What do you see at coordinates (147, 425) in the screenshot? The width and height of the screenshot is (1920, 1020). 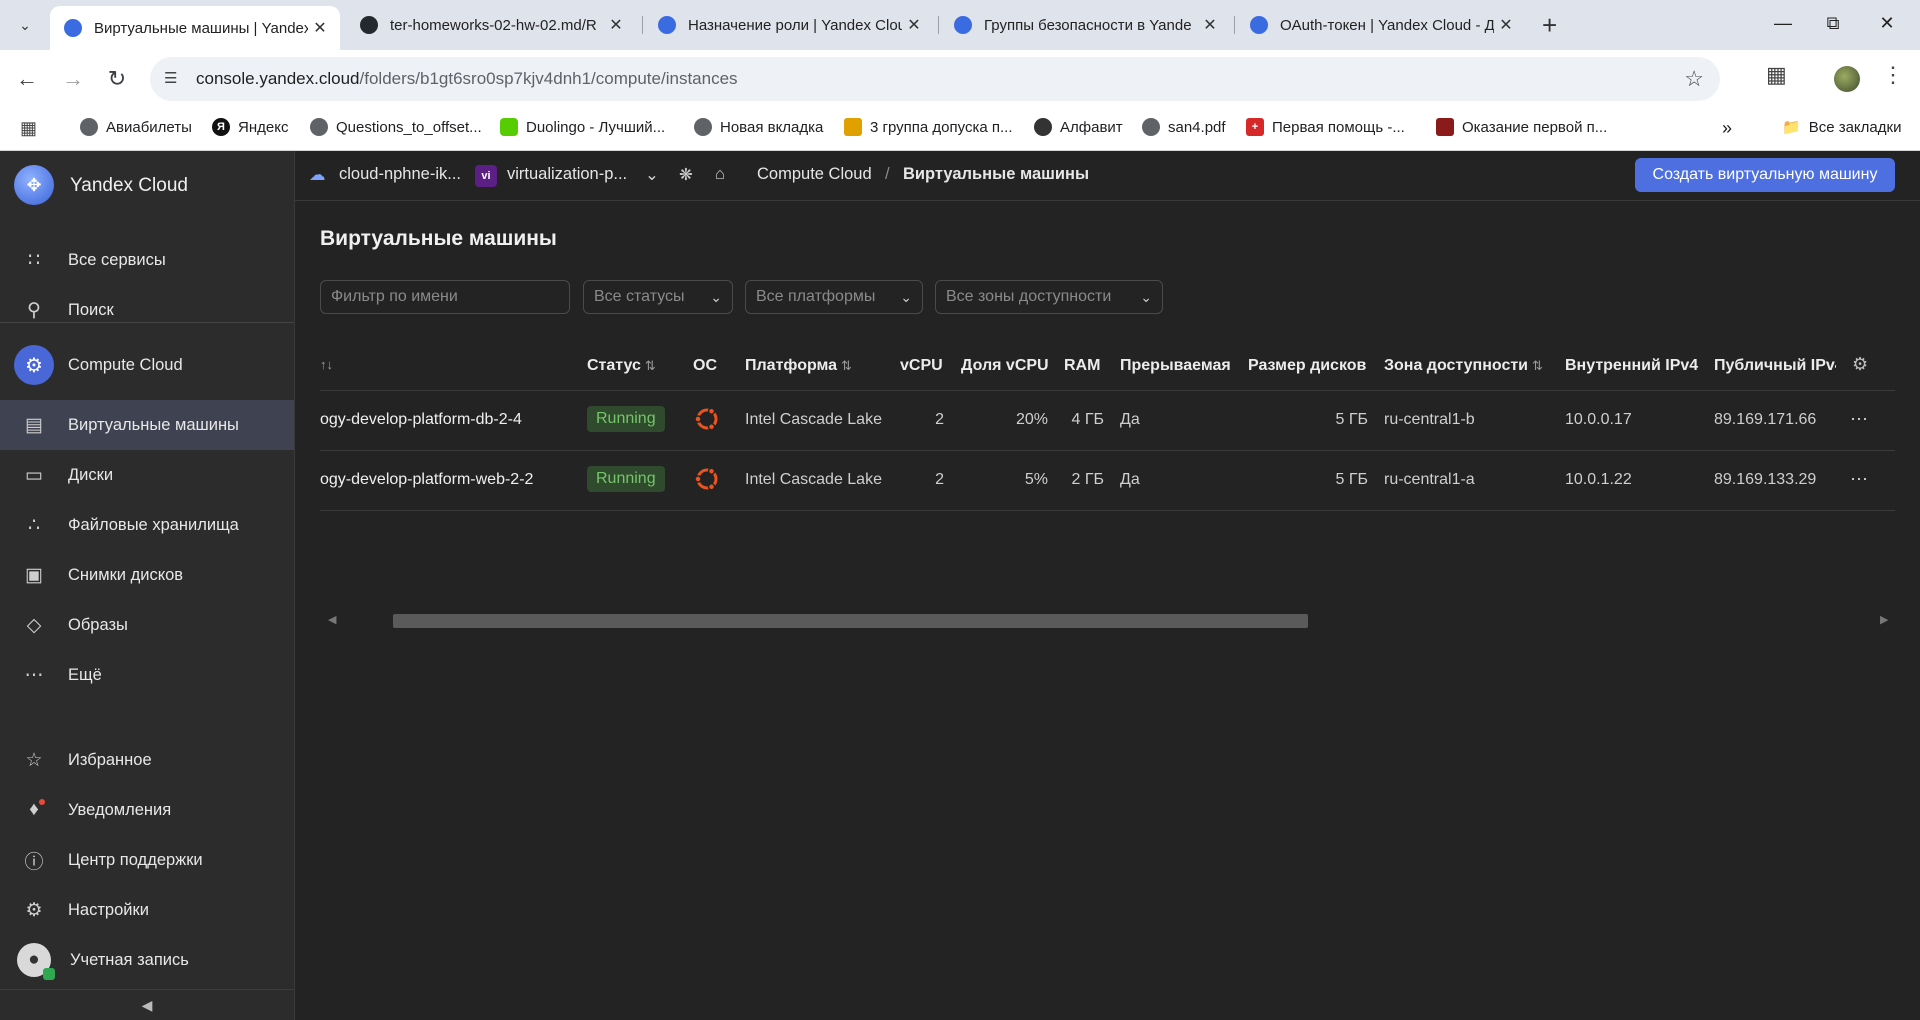 I see `sidebar-item-virtual-machines: ▤ Виртуальные машины` at bounding box center [147, 425].